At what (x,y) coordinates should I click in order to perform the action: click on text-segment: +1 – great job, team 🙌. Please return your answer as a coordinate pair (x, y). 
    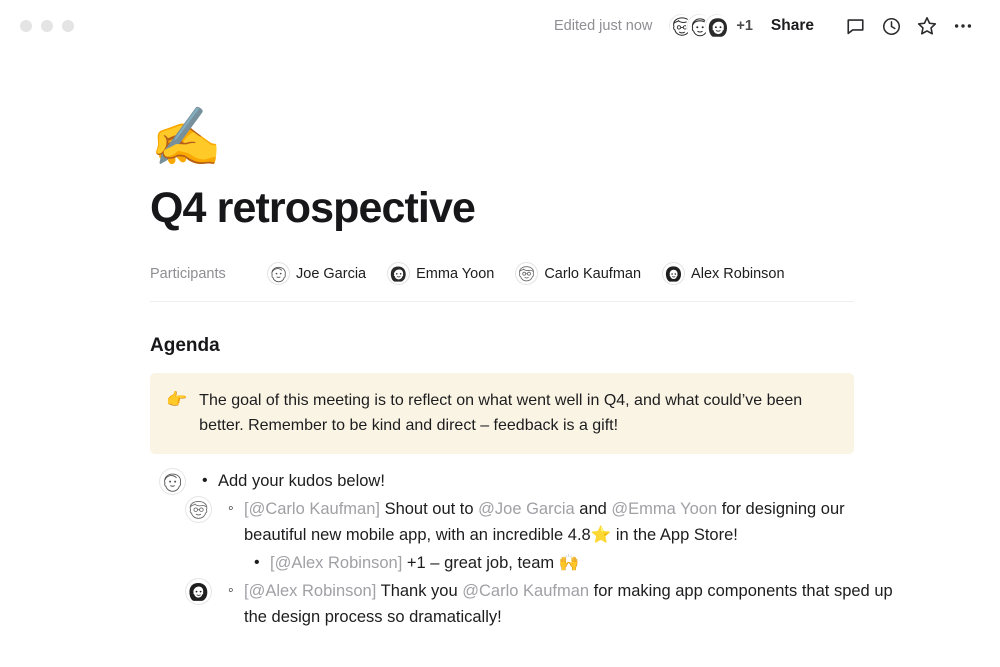
    Looking at the image, I should click on (491, 563).